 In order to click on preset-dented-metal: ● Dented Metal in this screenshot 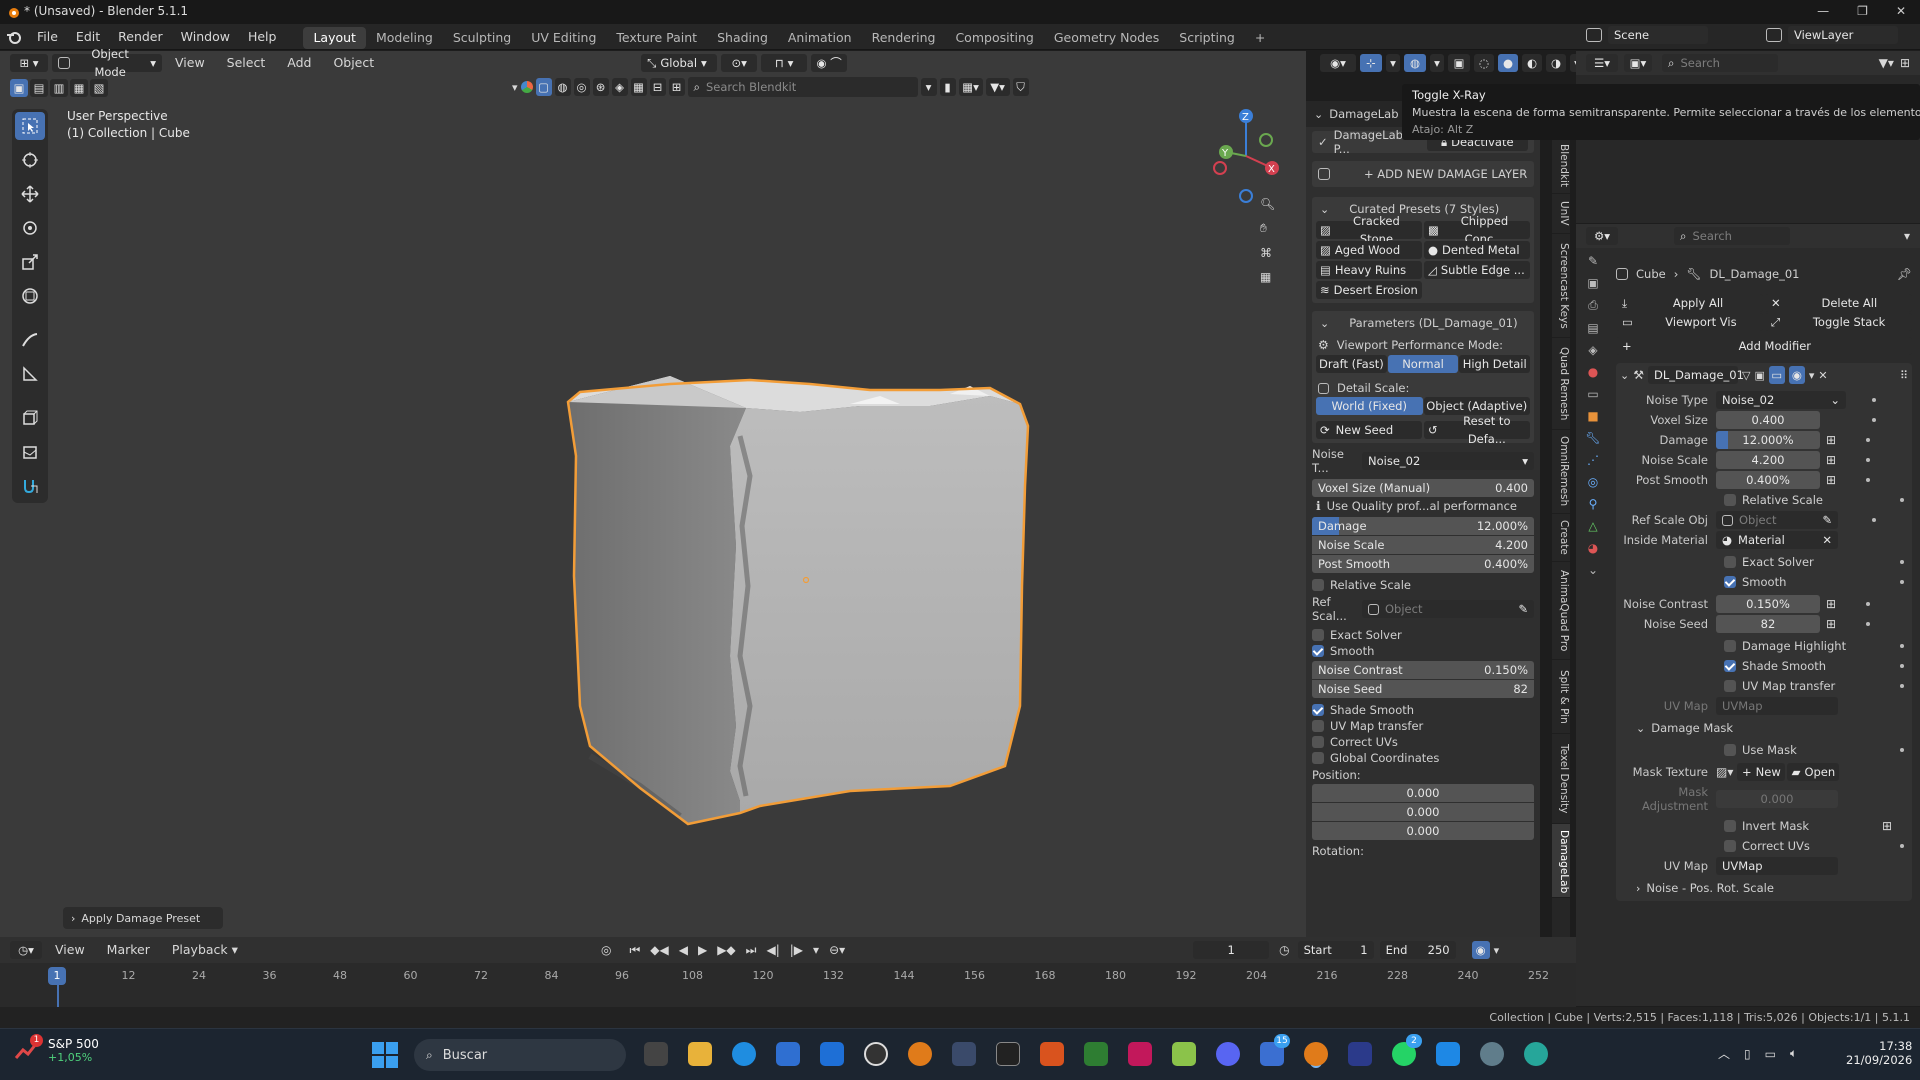, I will do `click(1477, 250)`.